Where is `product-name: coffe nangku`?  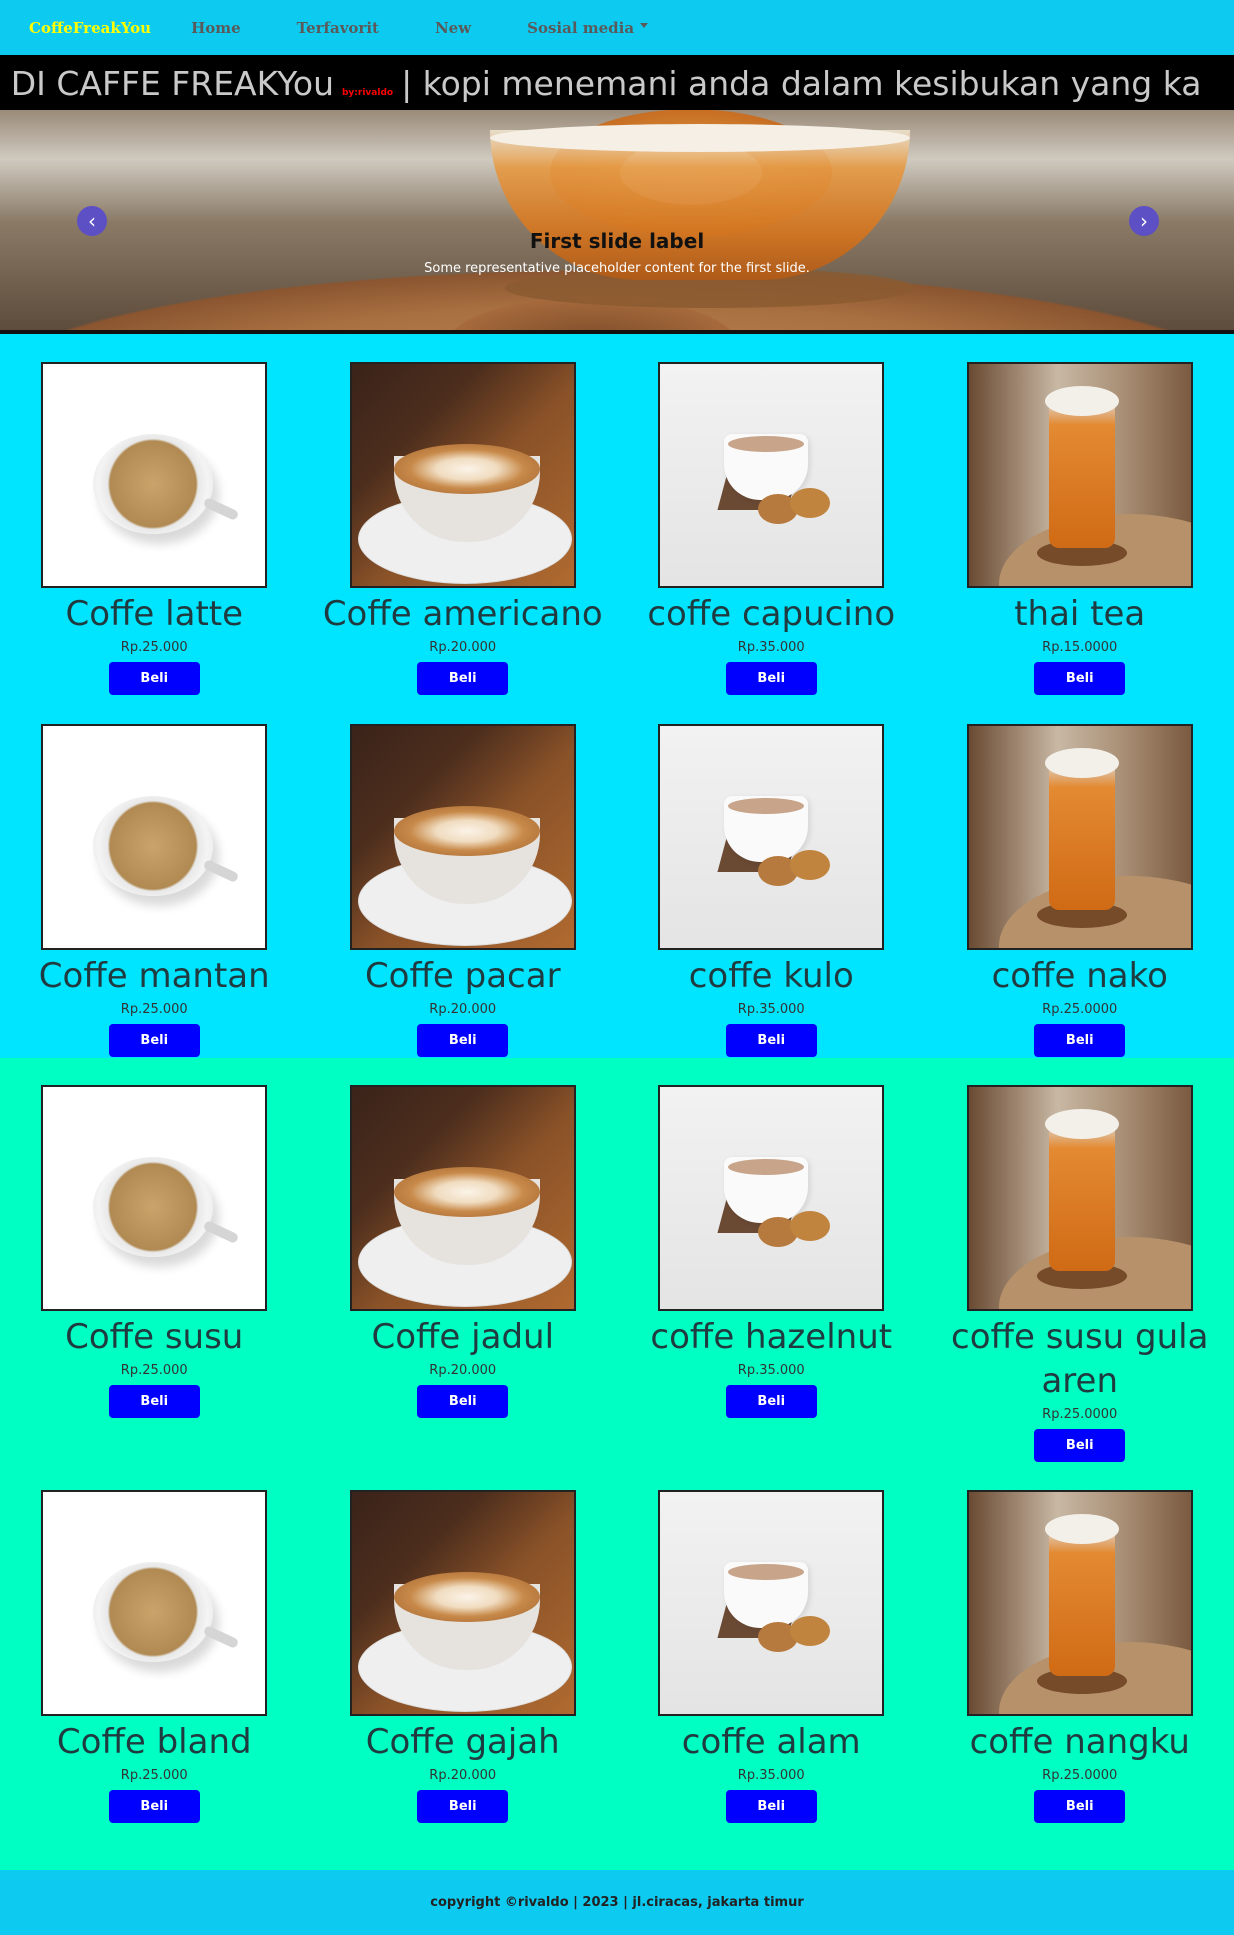 product-name: coffe nangku is located at coordinates (1079, 1742).